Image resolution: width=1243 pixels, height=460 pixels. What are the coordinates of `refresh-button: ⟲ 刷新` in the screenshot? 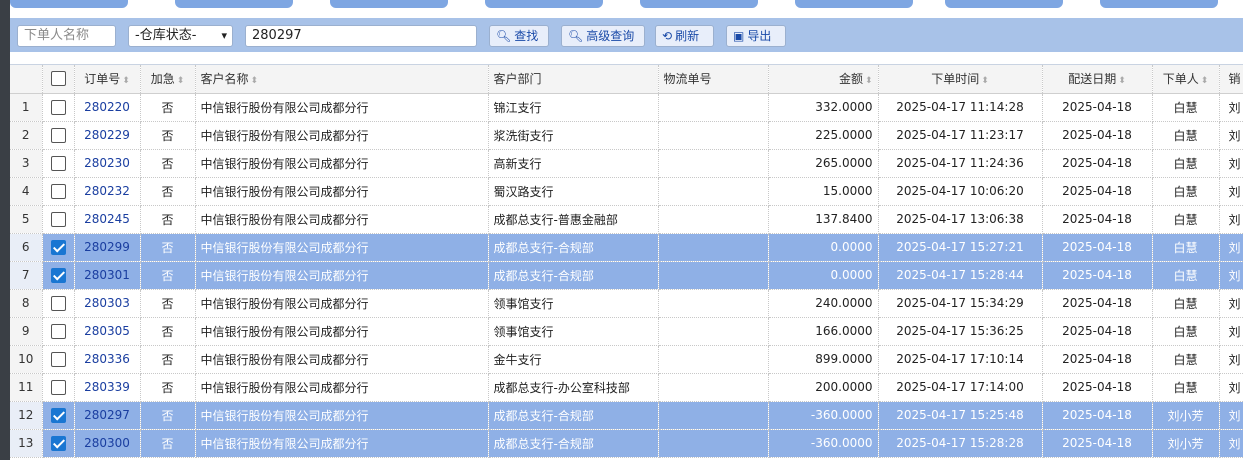 It's located at (684, 36).